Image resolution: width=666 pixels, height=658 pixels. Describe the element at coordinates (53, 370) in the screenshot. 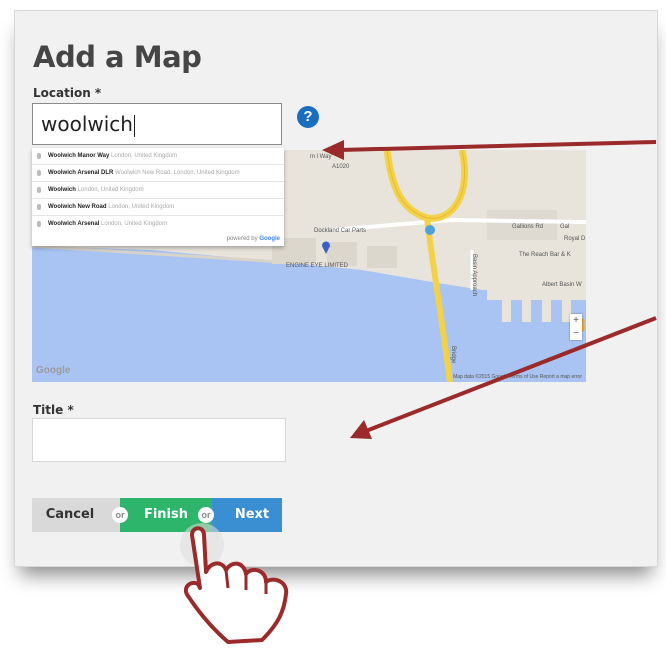

I see `google-logo: Google` at that location.